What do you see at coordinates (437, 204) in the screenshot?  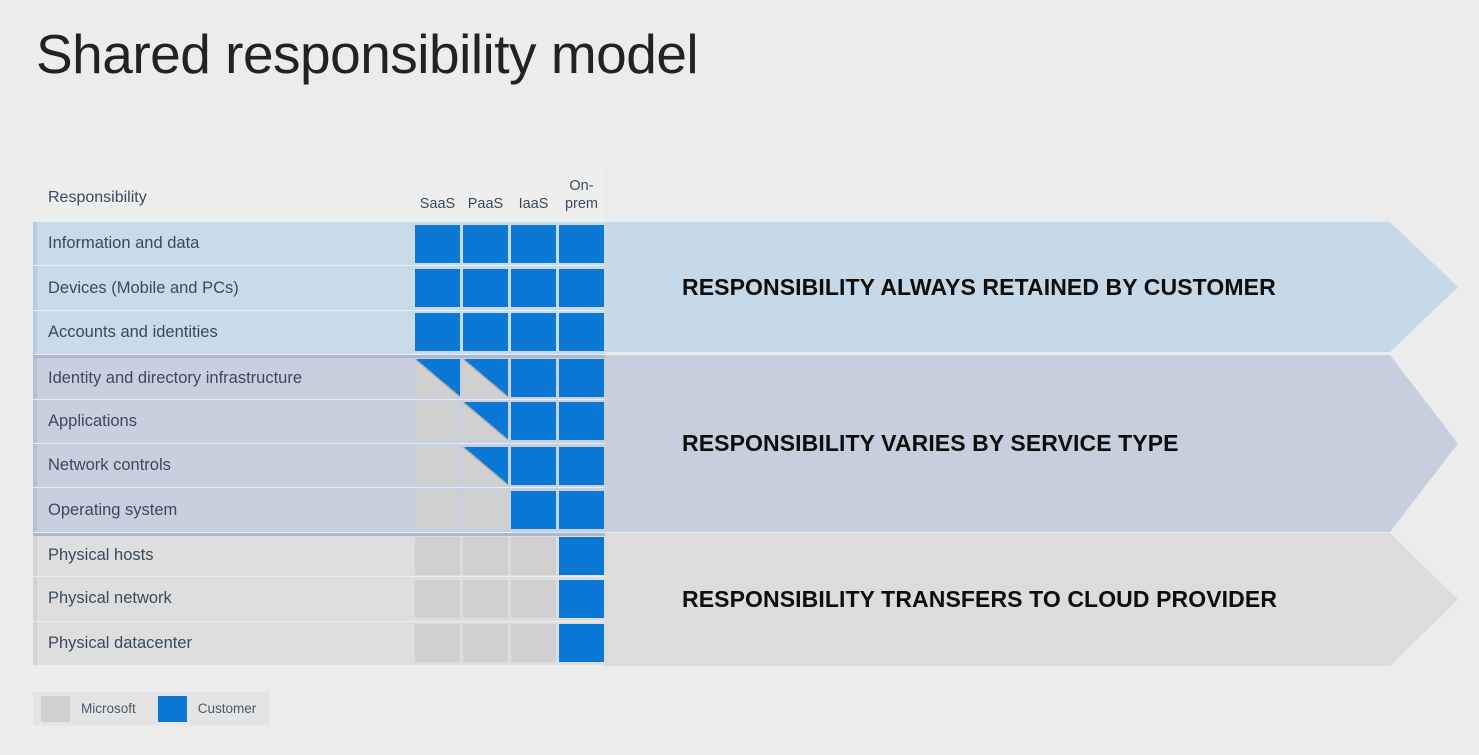 I see `column-header-saas: SaaS` at bounding box center [437, 204].